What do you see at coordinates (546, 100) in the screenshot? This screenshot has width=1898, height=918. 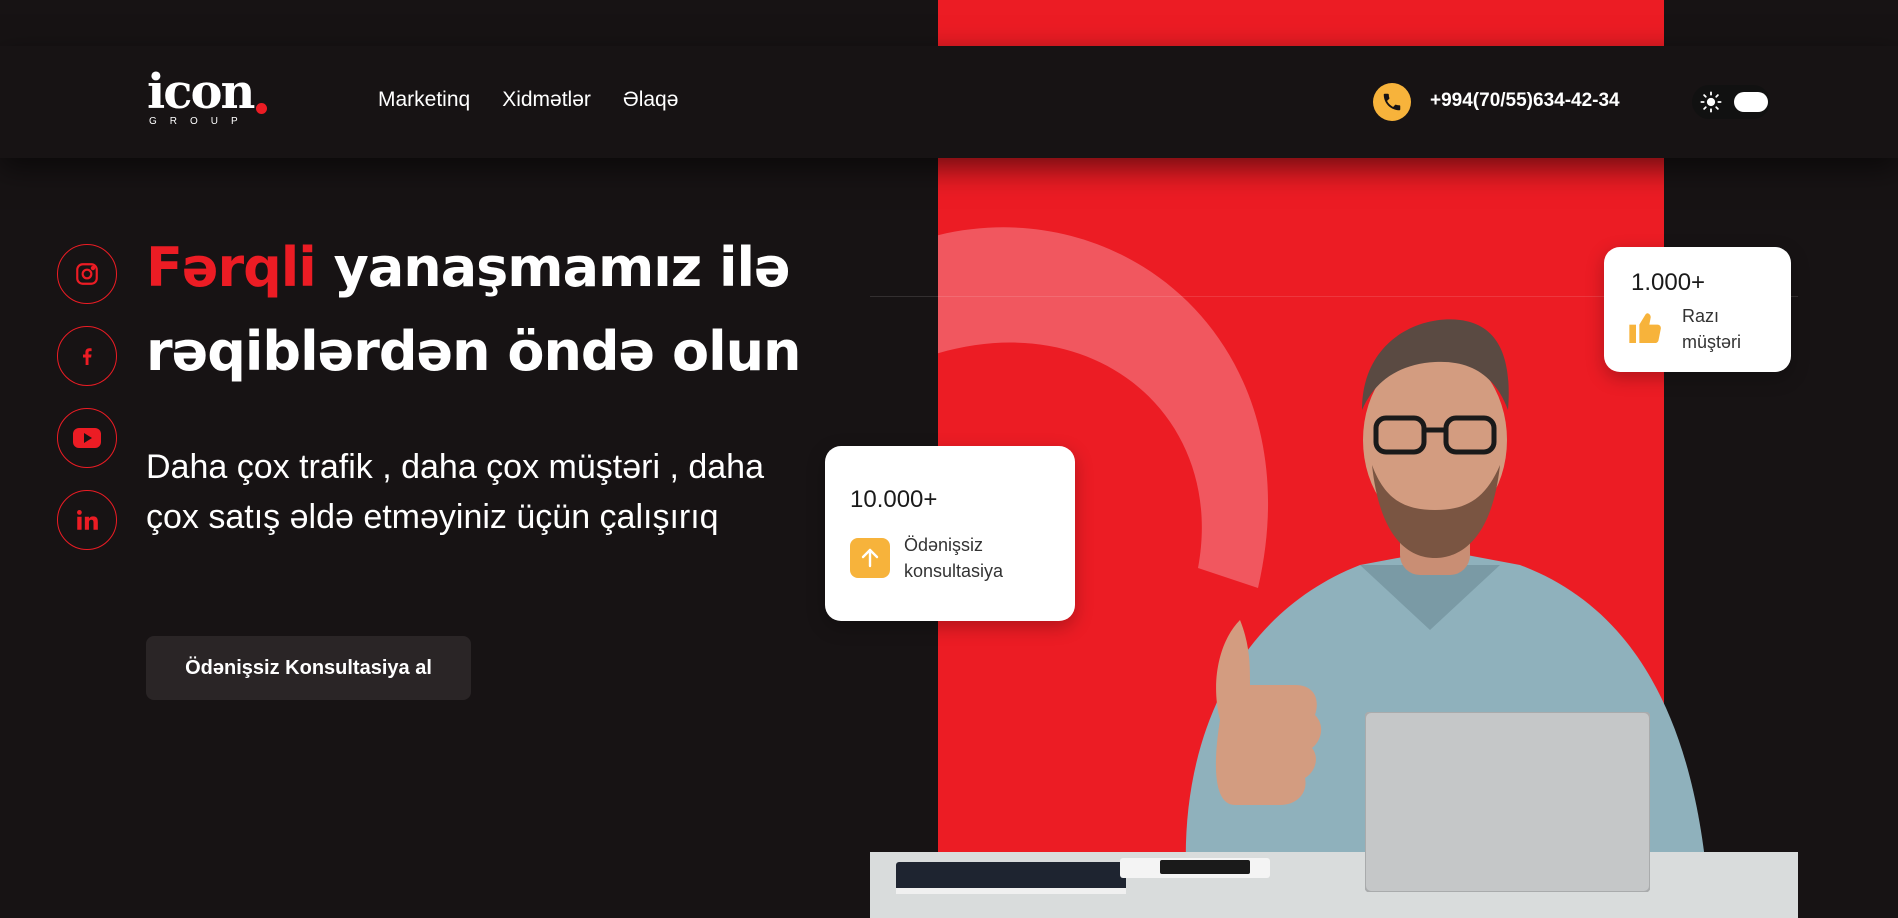 I see `nav-item-services: Xidmətlər` at bounding box center [546, 100].